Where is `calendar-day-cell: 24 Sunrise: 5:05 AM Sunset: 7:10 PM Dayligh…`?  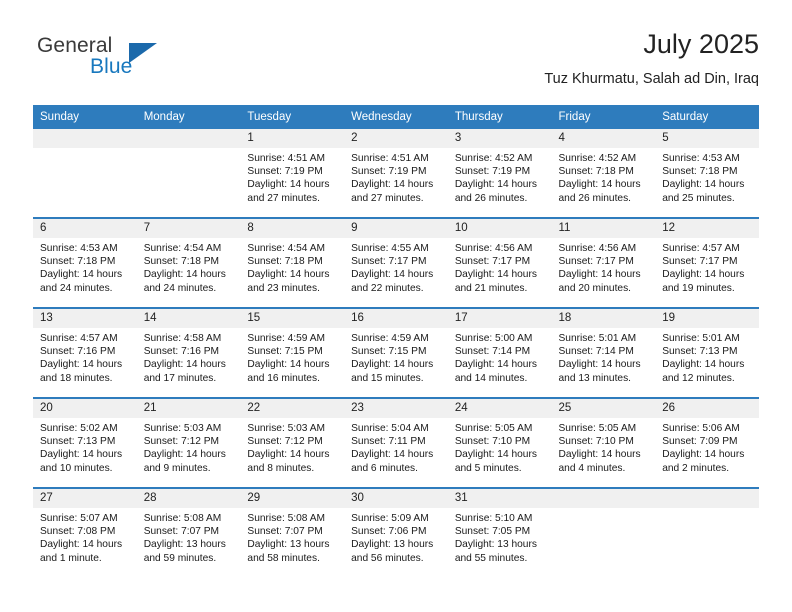 calendar-day-cell: 24 Sunrise: 5:05 AM Sunset: 7:10 PM Dayligh… is located at coordinates (499, 442).